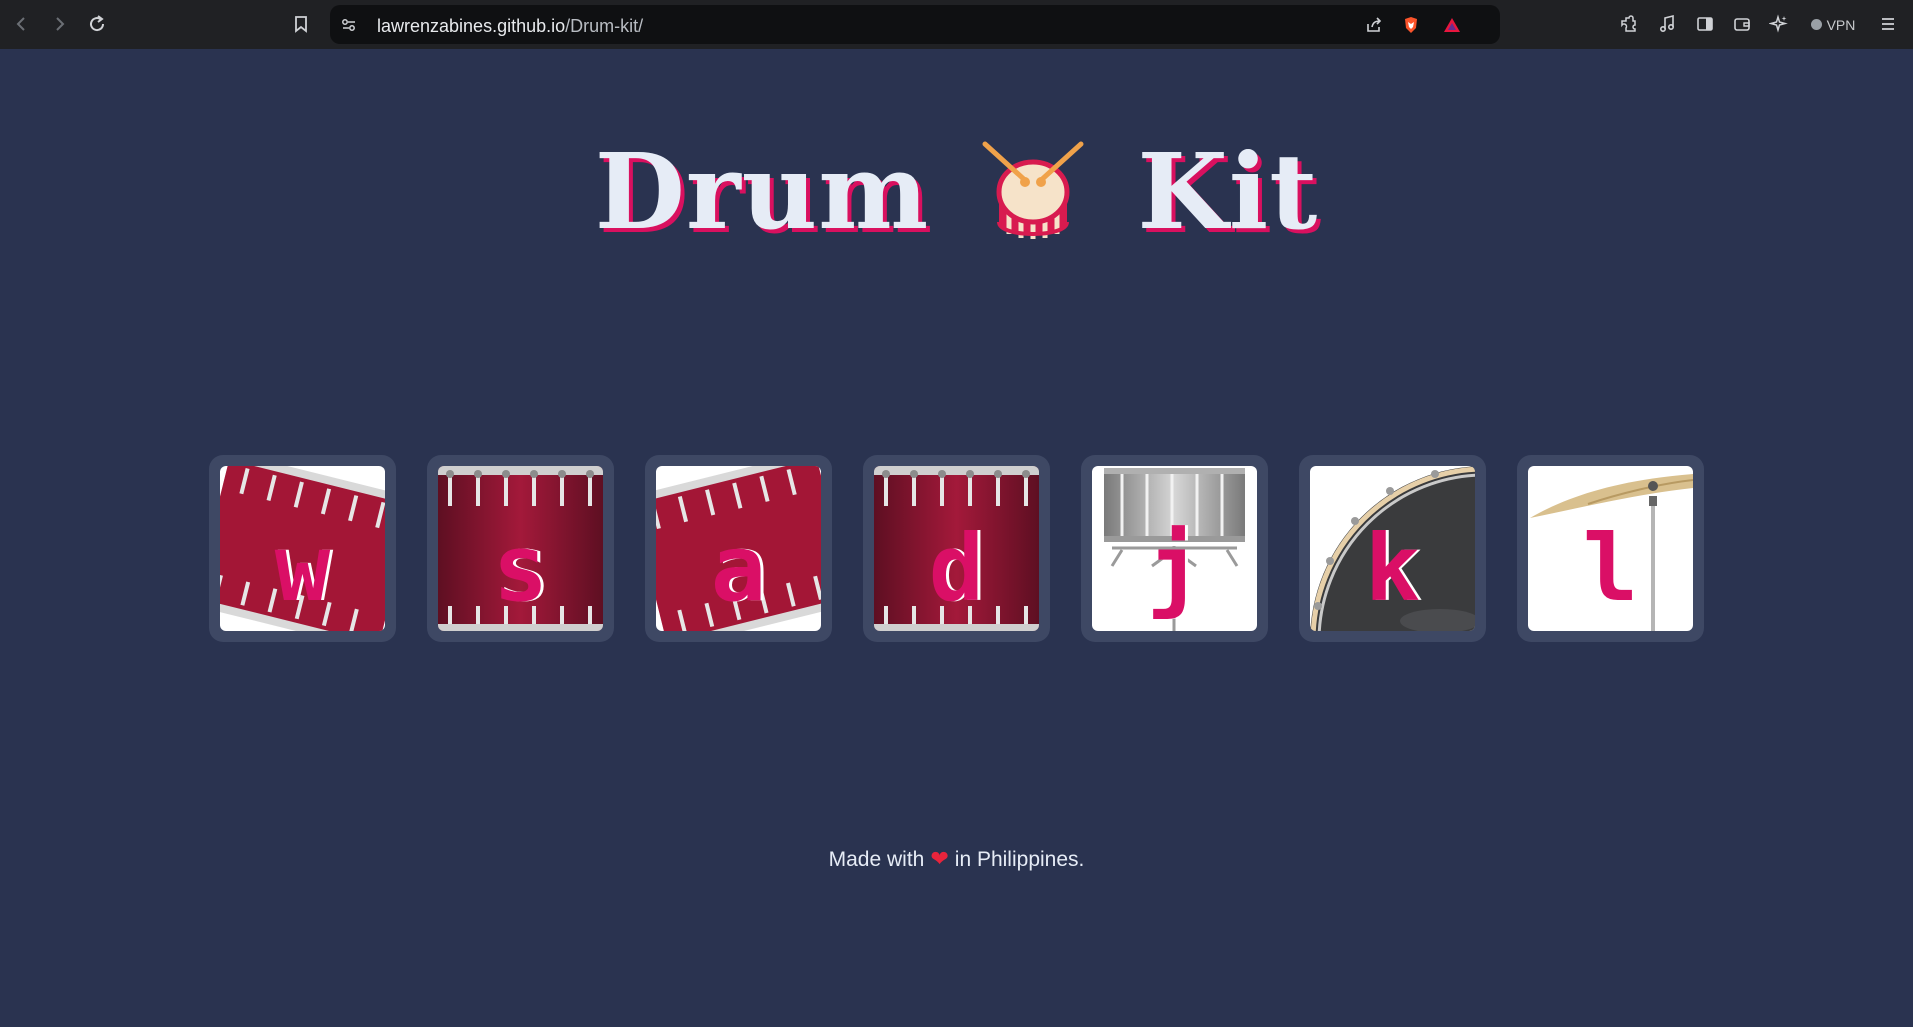 Image resolution: width=1913 pixels, height=1027 pixels. Describe the element at coordinates (1742, 24) in the screenshot. I see `wallet-icon` at that location.